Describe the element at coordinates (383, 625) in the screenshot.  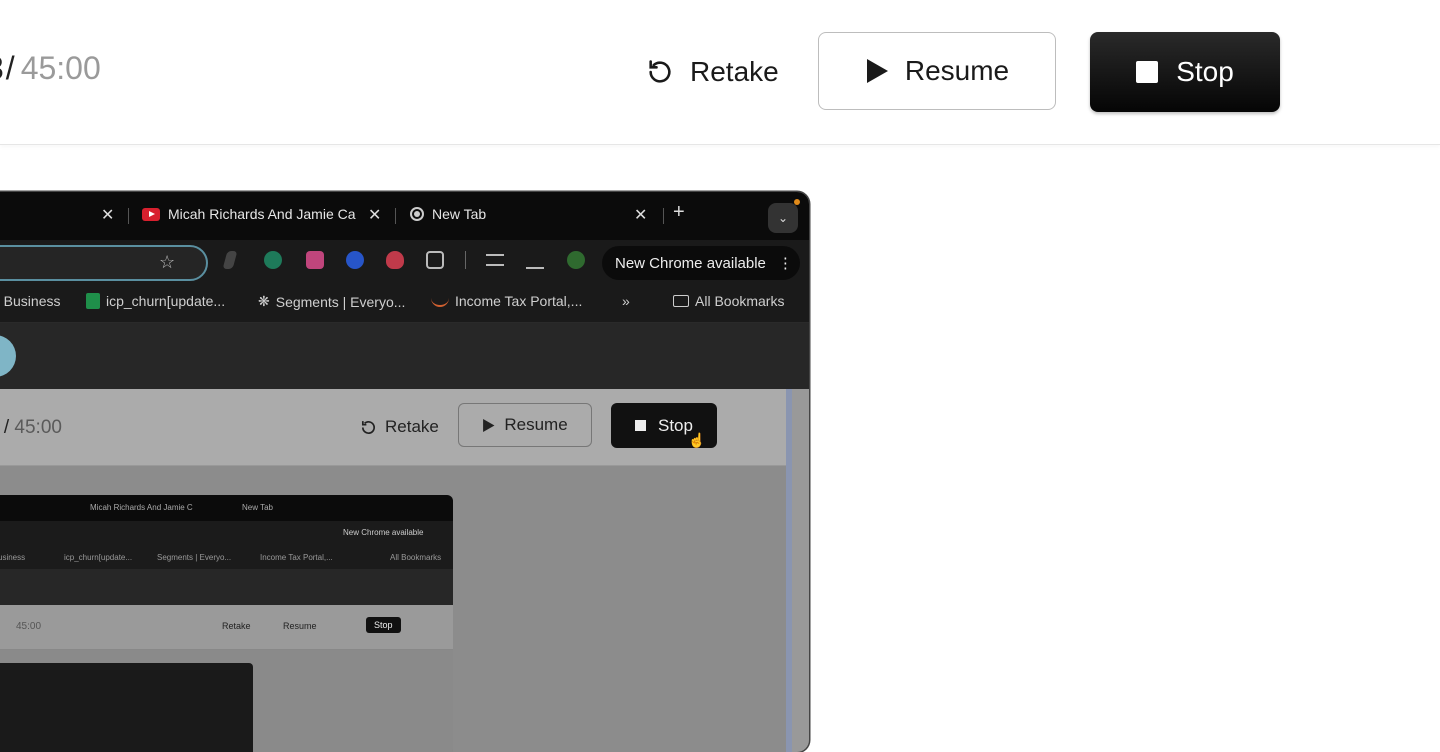
I see `nested-stop: Stop` at that location.